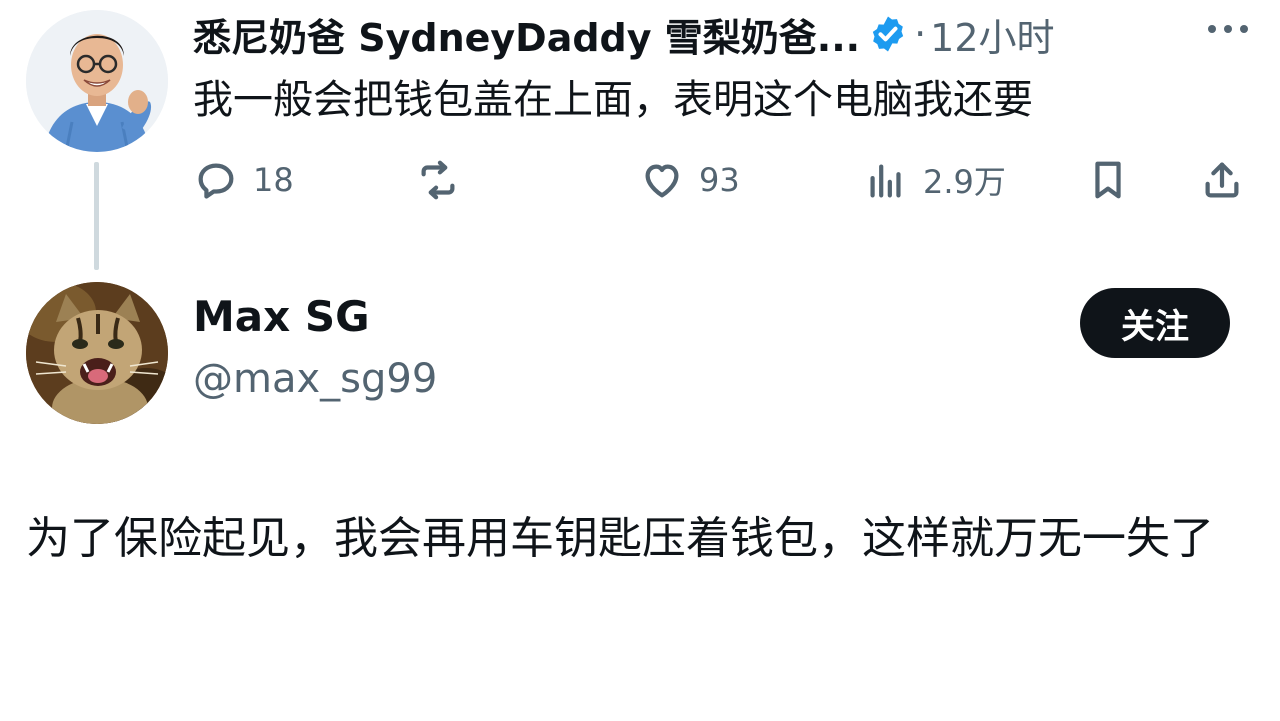 The image size is (1280, 721). Describe the element at coordinates (273, 180) in the screenshot. I see `reply-count: 18` at that location.